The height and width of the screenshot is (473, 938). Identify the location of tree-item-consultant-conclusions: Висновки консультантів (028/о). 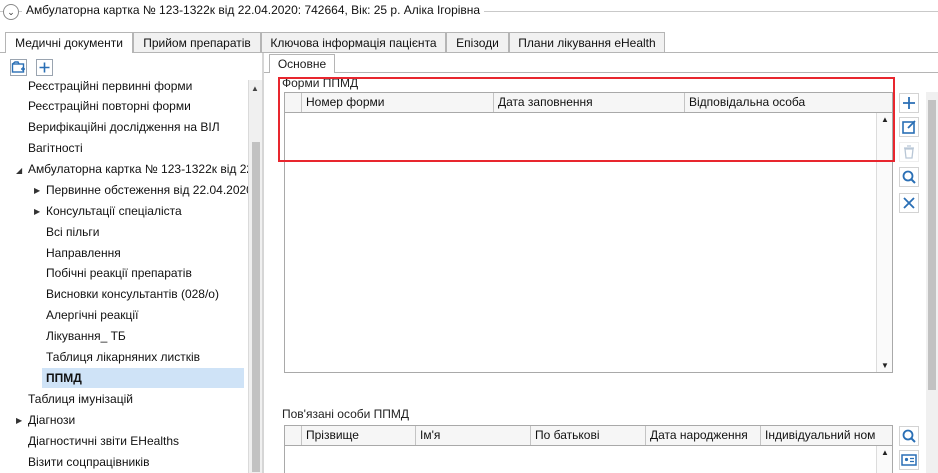
(132, 294).